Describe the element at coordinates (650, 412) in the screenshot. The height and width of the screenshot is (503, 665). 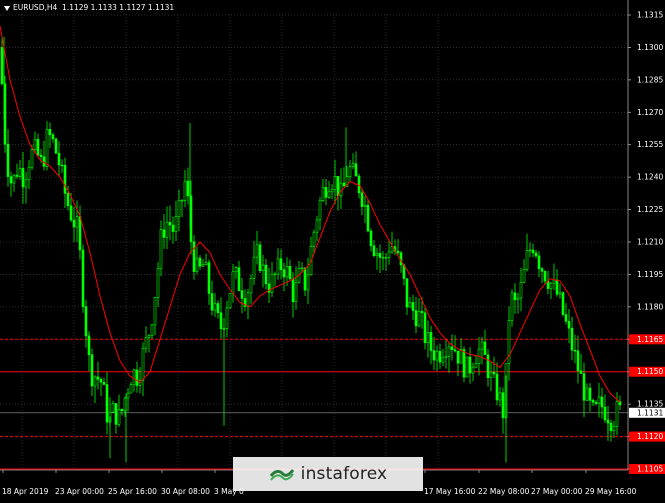
I see `current-price-label: 1.1131` at that location.